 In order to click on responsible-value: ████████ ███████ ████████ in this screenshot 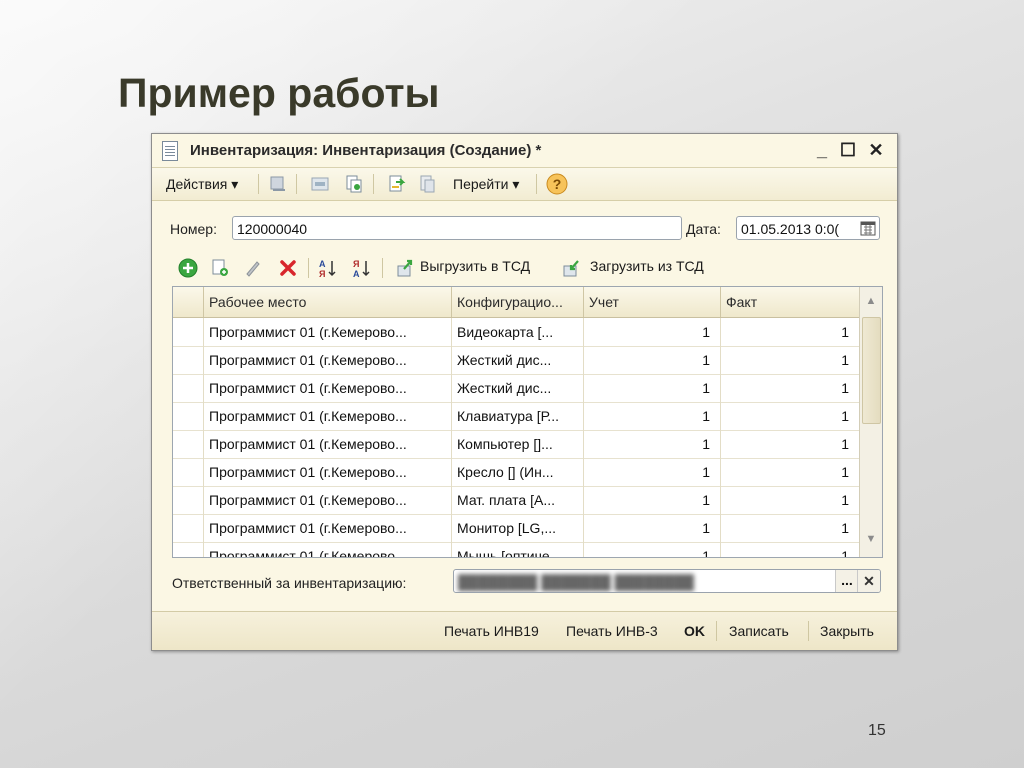, I will do `click(576, 582)`.